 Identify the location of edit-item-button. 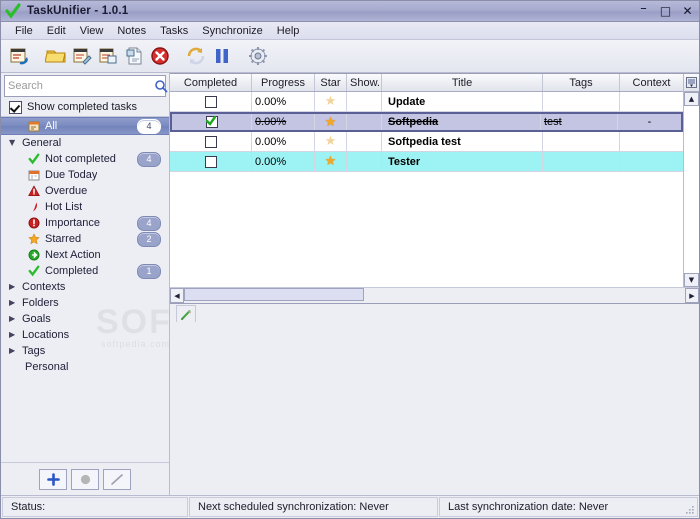
(117, 479).